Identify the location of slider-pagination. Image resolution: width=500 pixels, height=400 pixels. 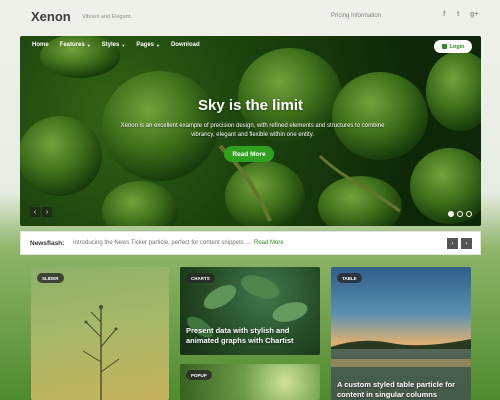
(460, 214).